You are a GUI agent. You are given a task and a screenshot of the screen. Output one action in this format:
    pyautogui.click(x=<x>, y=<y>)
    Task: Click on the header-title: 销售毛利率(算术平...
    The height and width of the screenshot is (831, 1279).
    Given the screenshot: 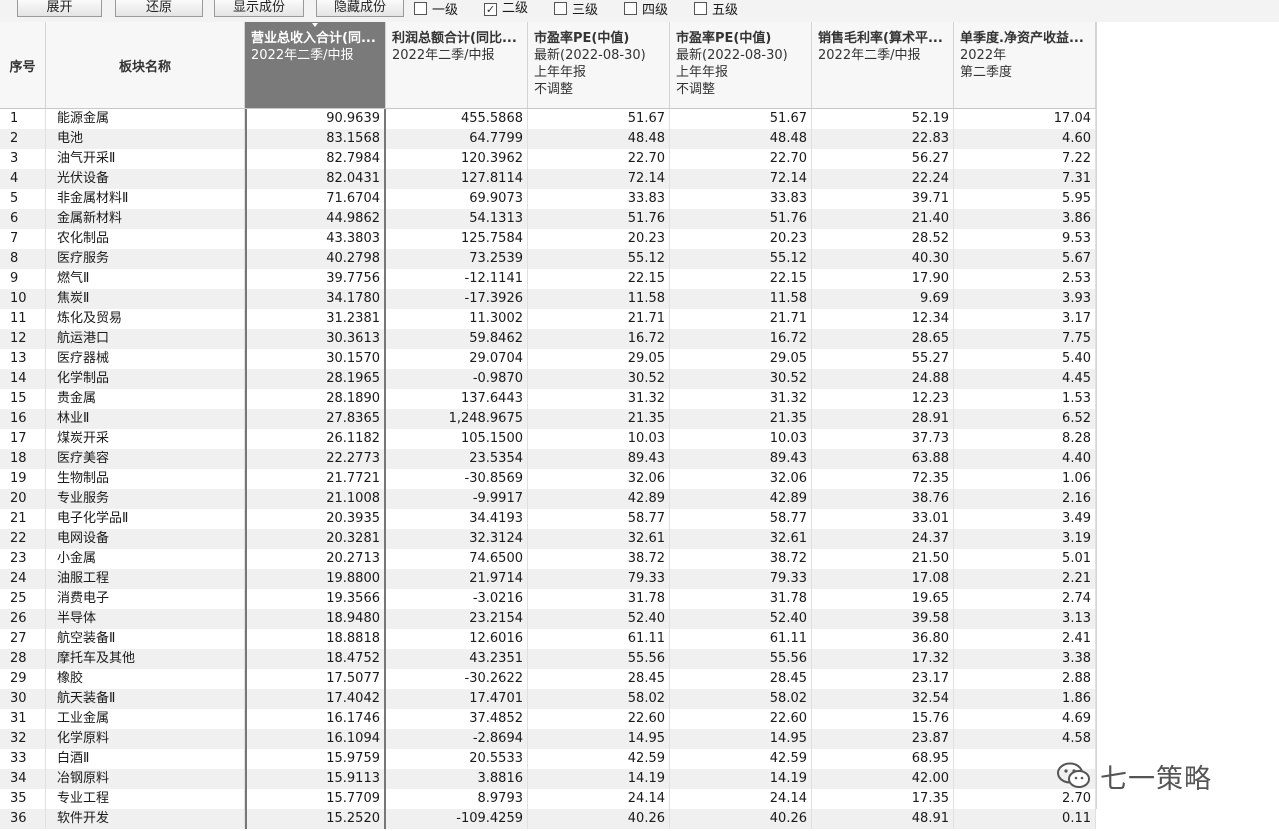 What is the action you would take?
    pyautogui.click(x=880, y=38)
    